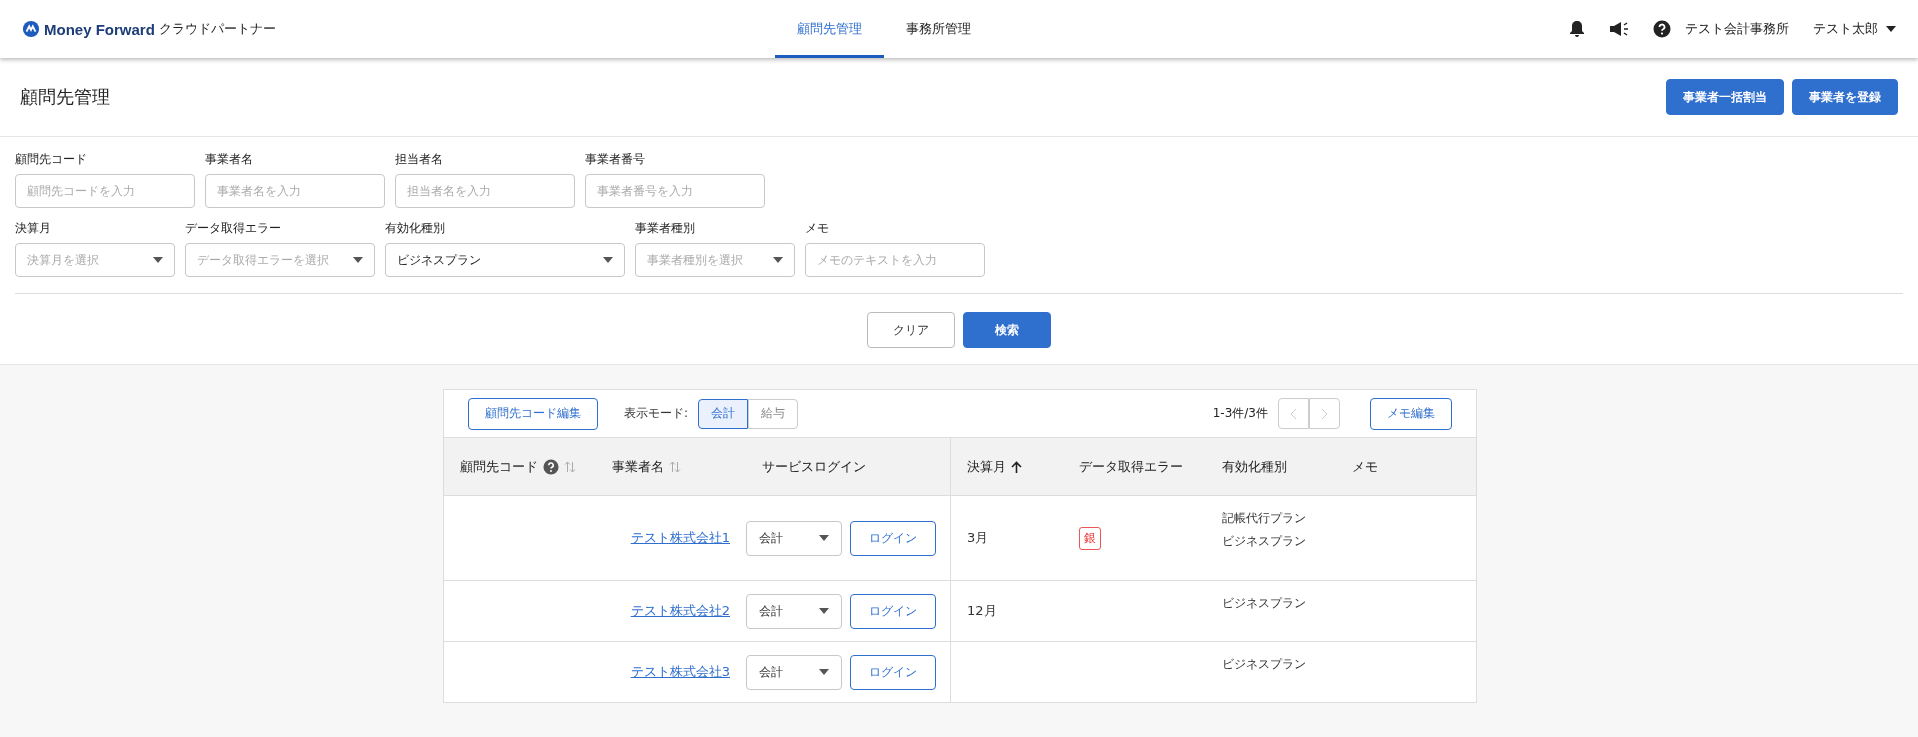 The height and width of the screenshot is (737, 1918). Describe the element at coordinates (1725, 97) in the screenshot. I see `action-button: 事業者一括割当` at that location.